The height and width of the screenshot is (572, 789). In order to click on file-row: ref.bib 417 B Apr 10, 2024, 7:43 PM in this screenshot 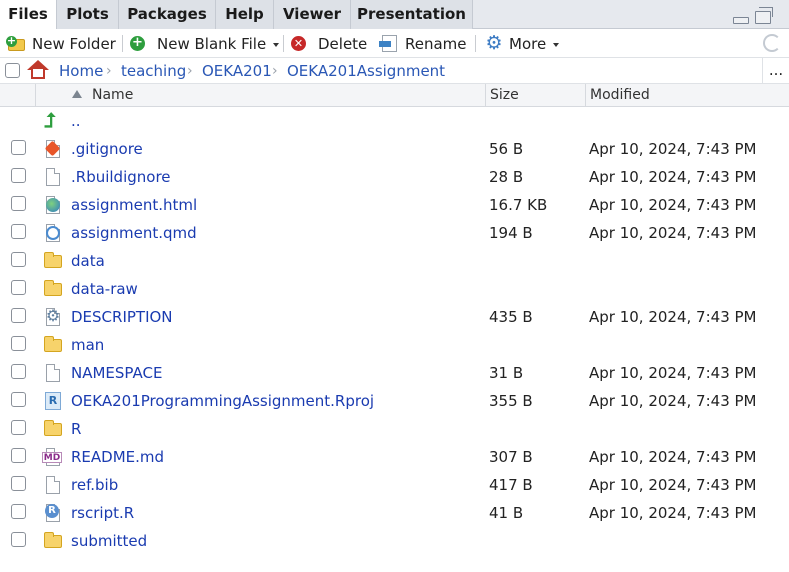, I will do `click(394, 485)`.